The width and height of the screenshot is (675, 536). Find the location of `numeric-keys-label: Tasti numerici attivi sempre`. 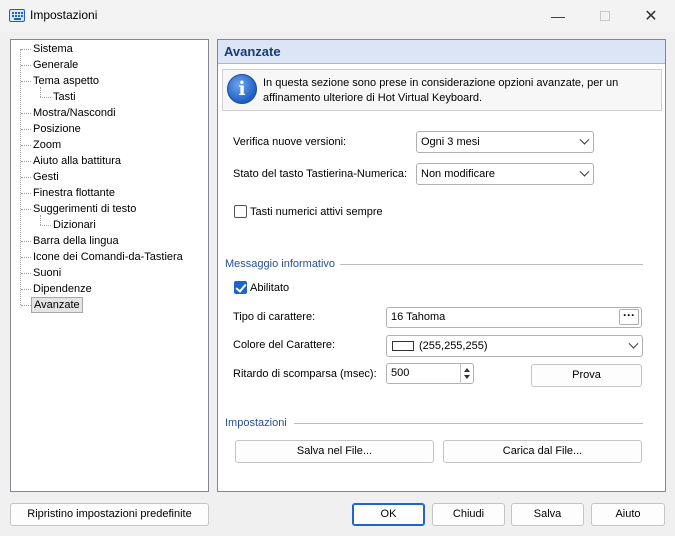

numeric-keys-label: Tasti numerici attivi sempre is located at coordinates (316, 212).